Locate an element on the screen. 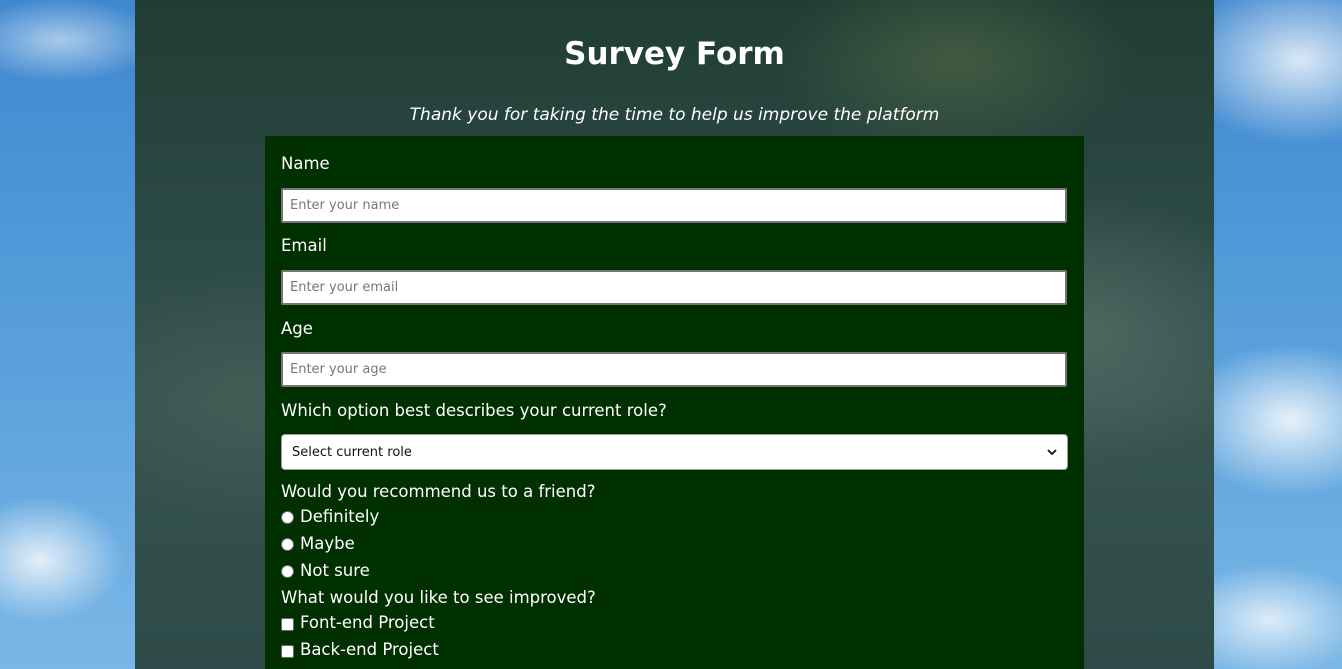 The width and height of the screenshot is (1342, 669). radio-label: Maybe is located at coordinates (327, 543).